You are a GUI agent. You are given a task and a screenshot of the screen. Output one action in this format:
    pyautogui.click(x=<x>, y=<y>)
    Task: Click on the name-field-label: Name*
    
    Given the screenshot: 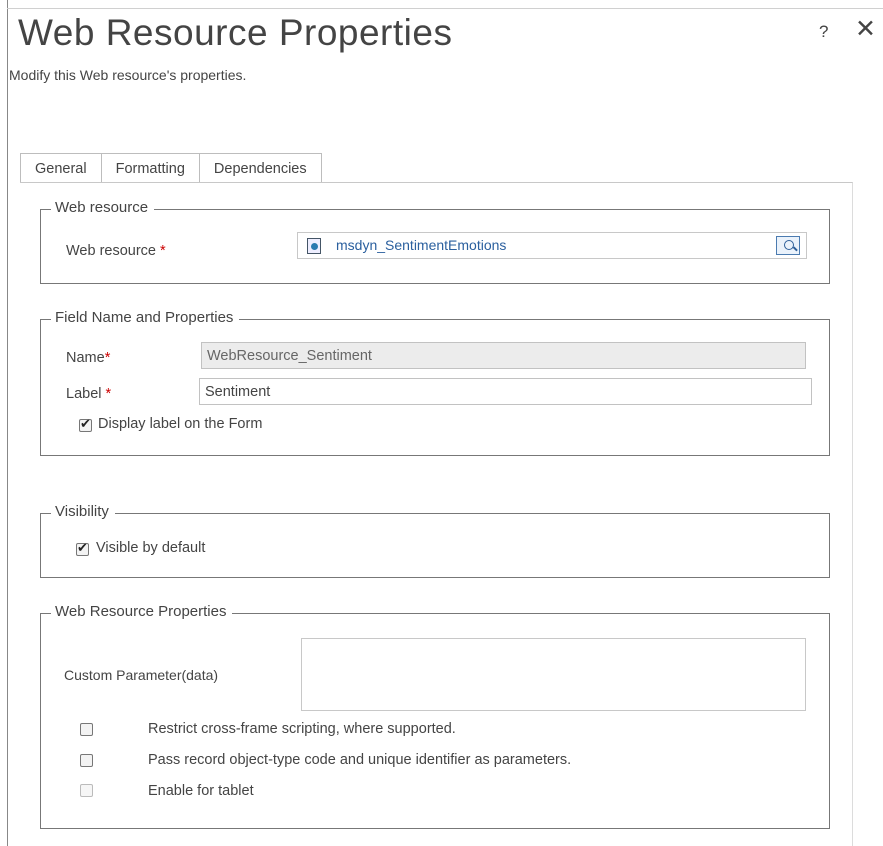 What is the action you would take?
    pyautogui.click(x=88, y=358)
    